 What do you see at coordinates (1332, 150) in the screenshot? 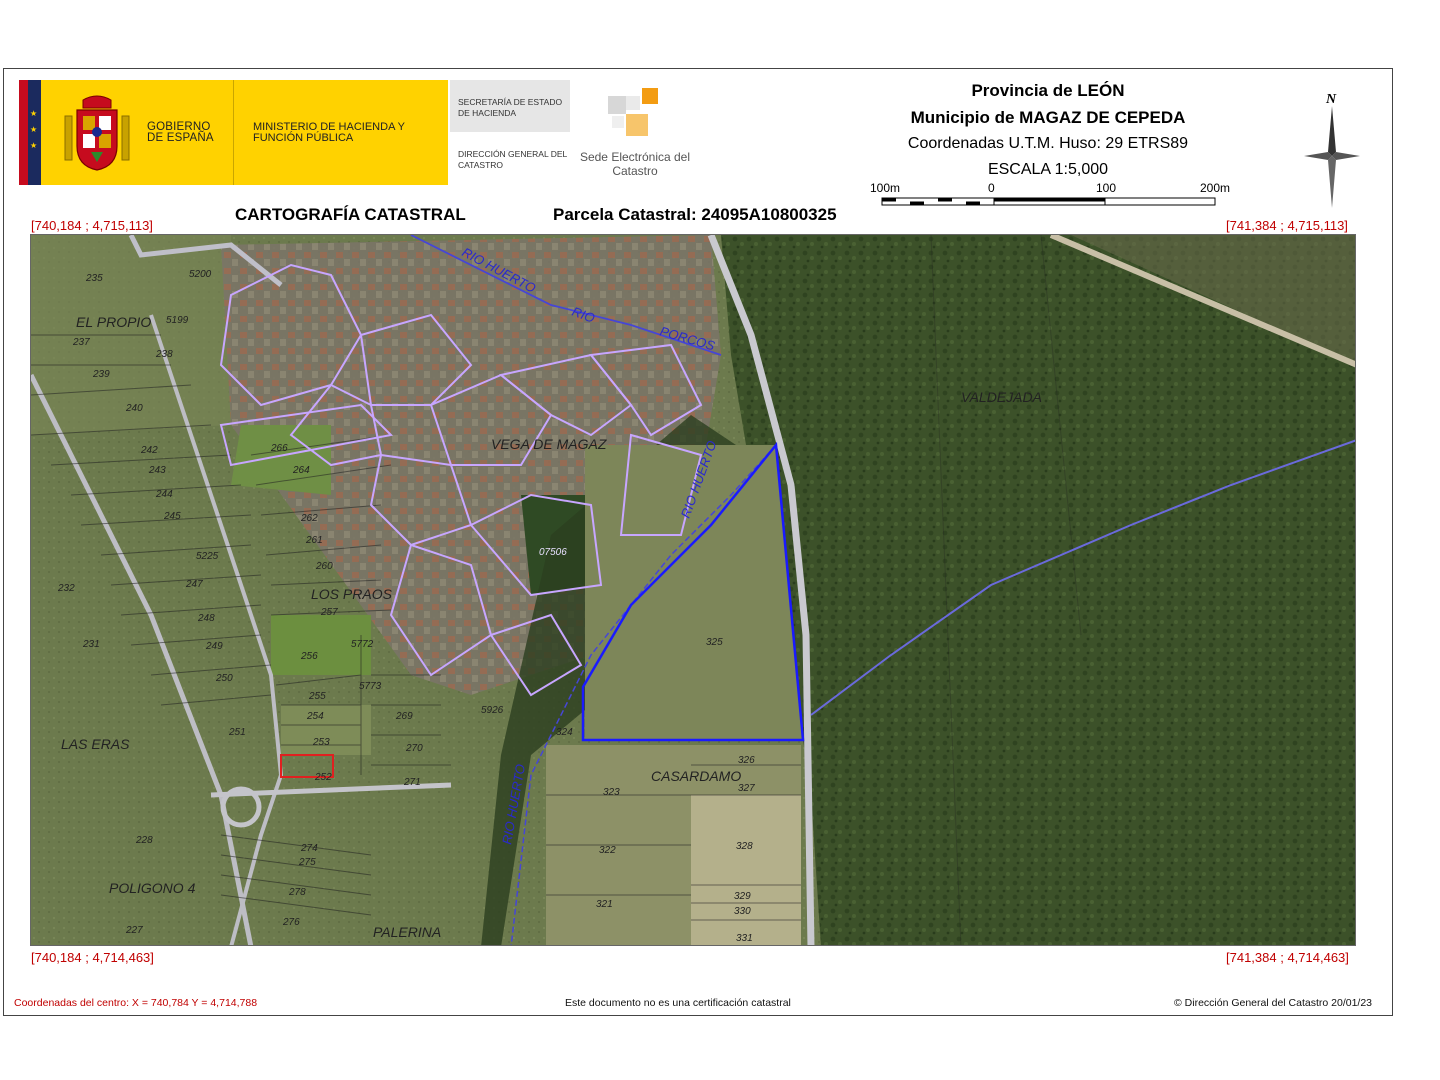
I see `north-arrow-icon: N` at bounding box center [1332, 150].